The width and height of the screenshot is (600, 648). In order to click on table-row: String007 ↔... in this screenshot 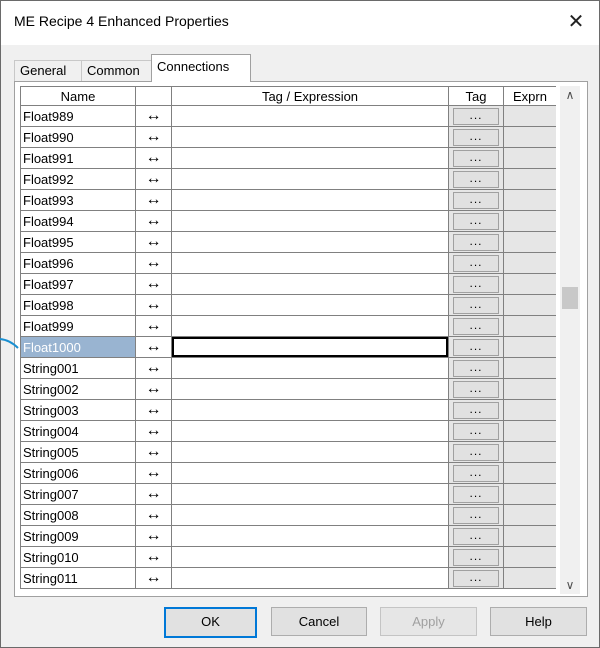, I will do `click(288, 494)`.